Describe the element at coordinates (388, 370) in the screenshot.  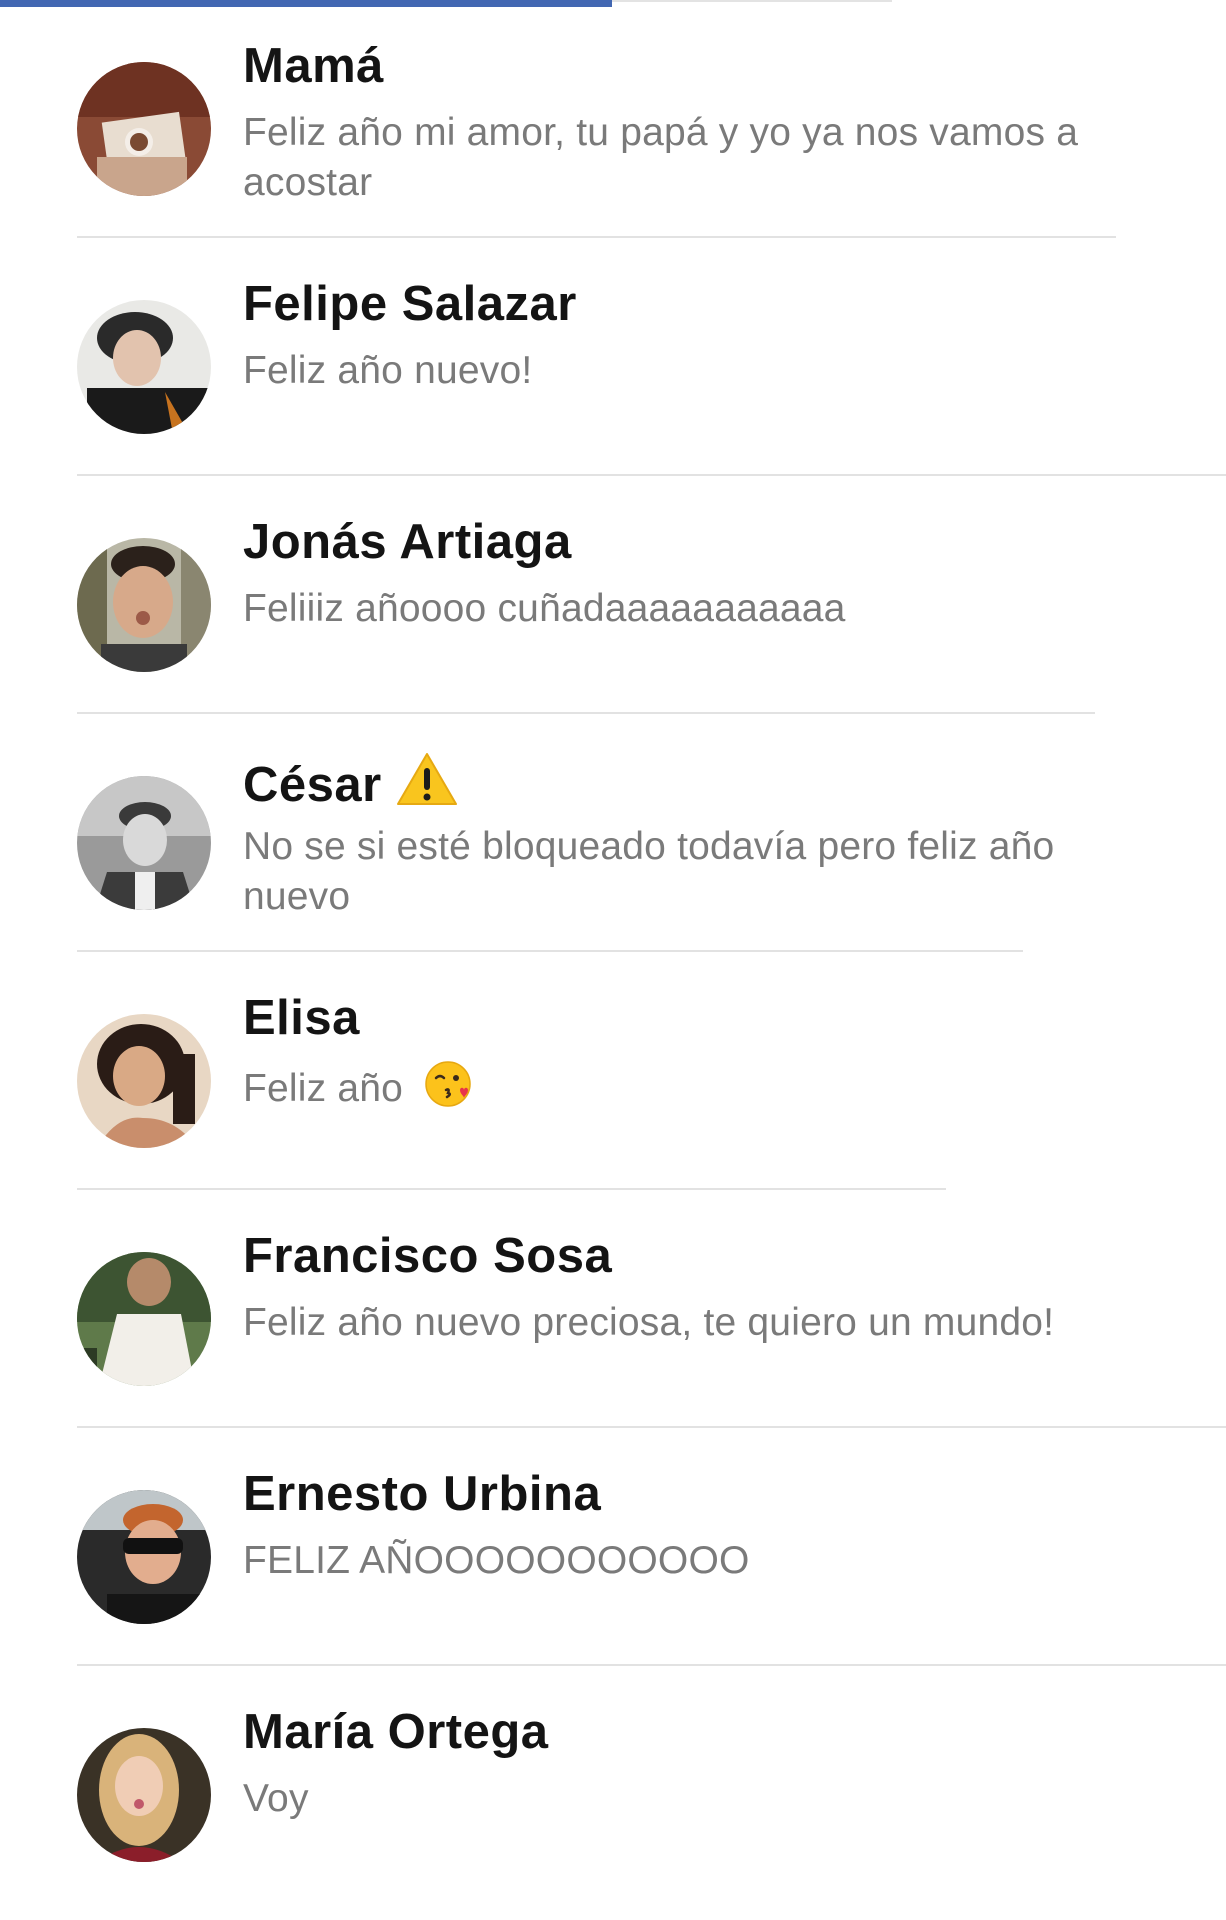
I see `message-preview: Feliz año nuevo!` at that location.